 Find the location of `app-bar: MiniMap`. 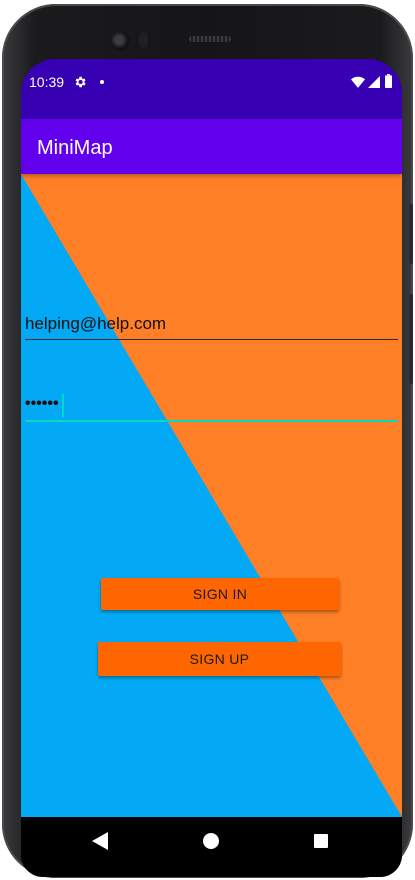

app-bar: MiniMap is located at coordinates (211, 146).